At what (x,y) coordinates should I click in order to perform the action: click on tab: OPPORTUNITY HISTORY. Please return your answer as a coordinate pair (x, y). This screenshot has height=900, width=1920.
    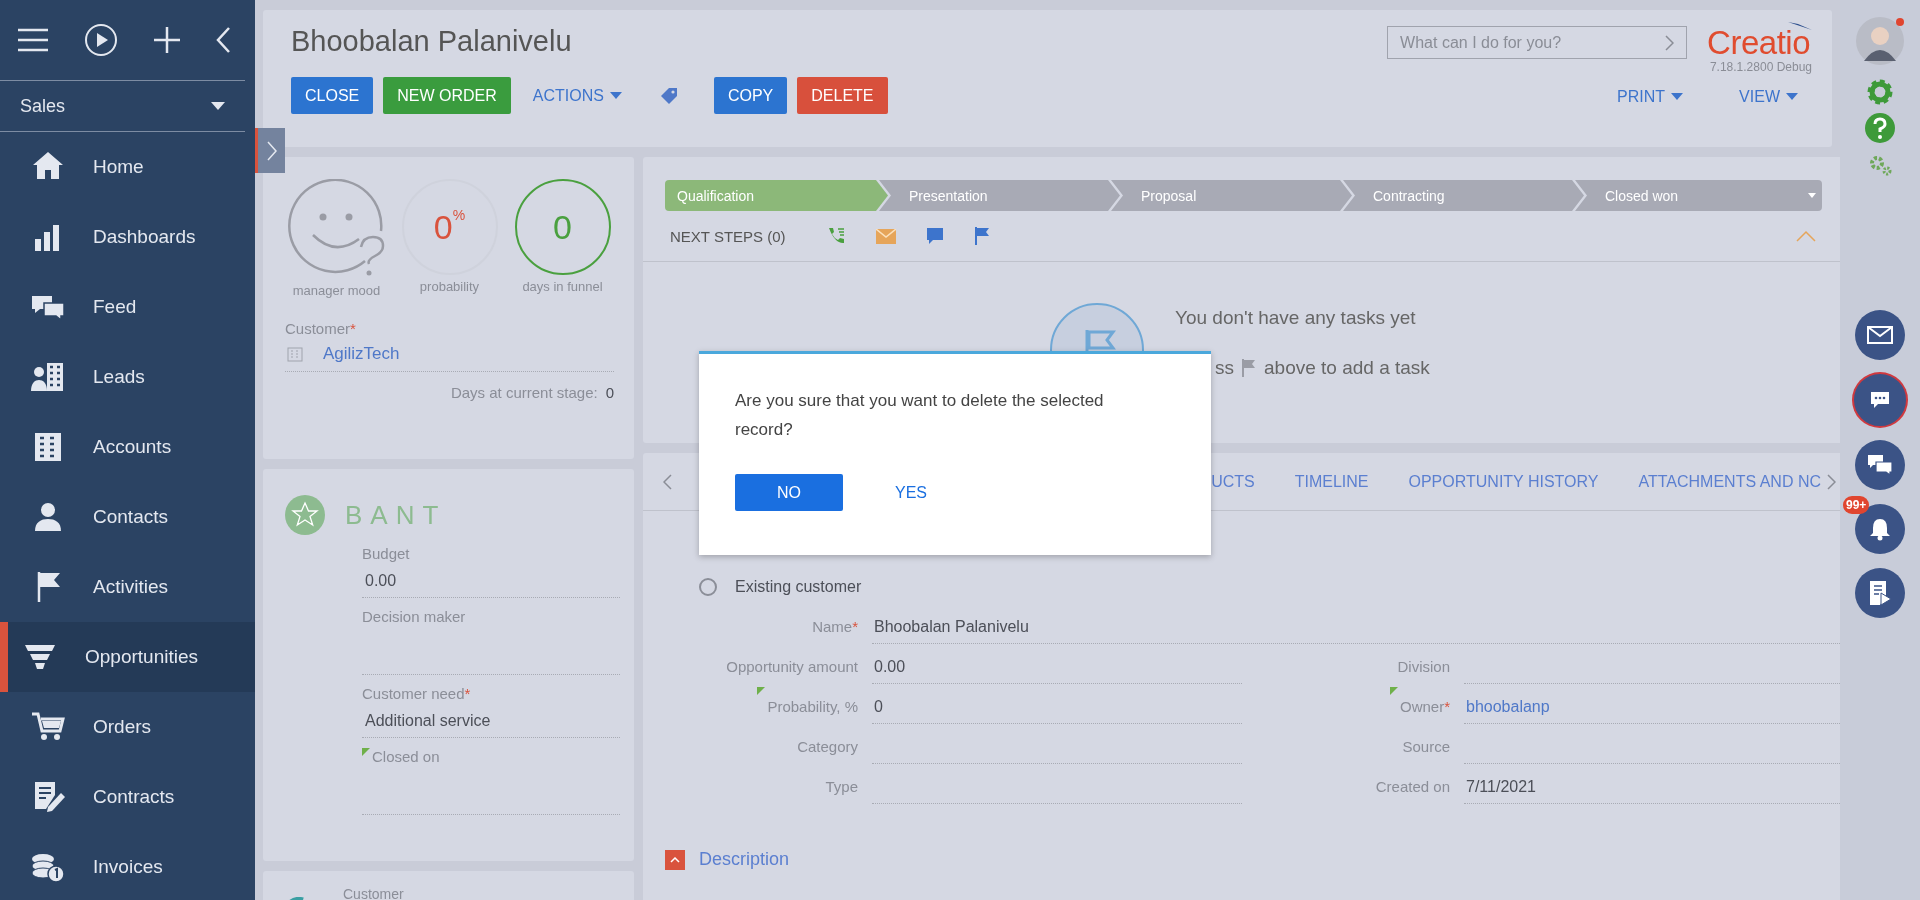
    Looking at the image, I should click on (1503, 481).